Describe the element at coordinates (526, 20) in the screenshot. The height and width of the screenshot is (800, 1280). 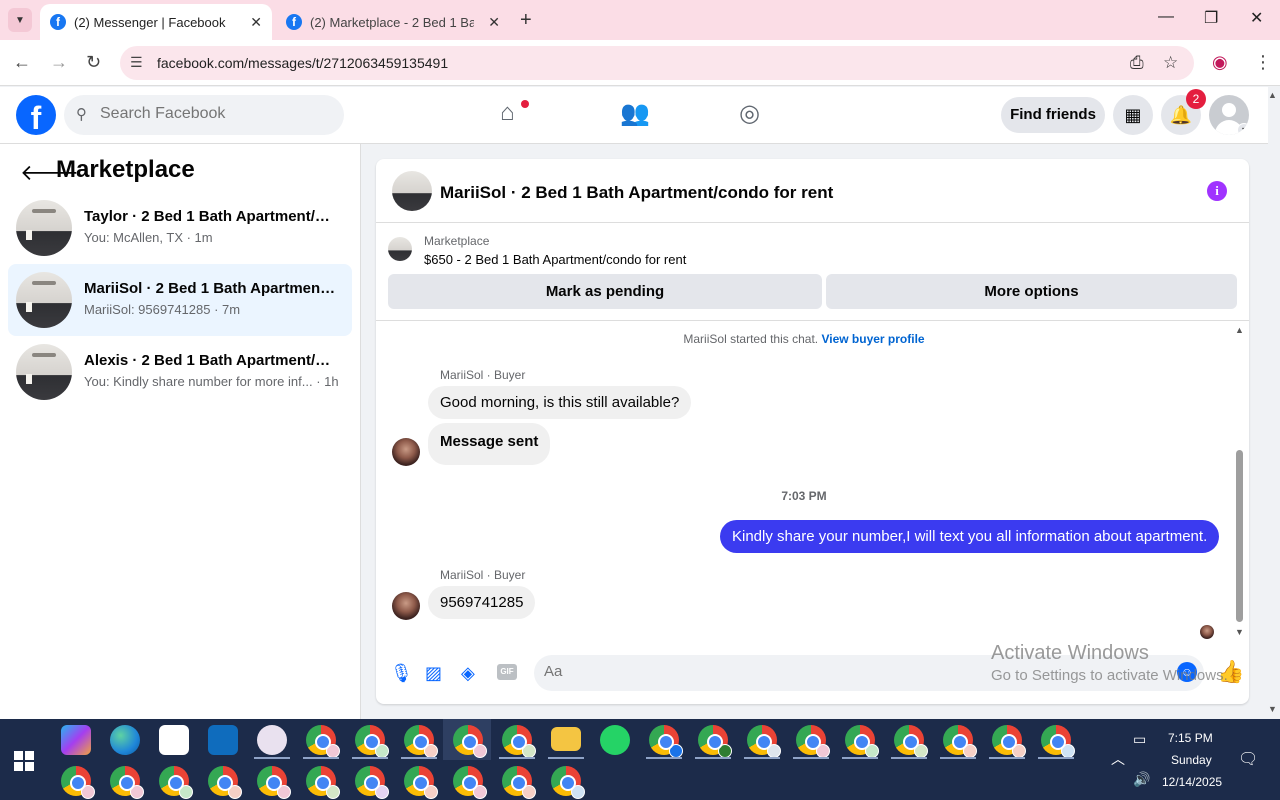
I see `new-tab-button: +` at that location.